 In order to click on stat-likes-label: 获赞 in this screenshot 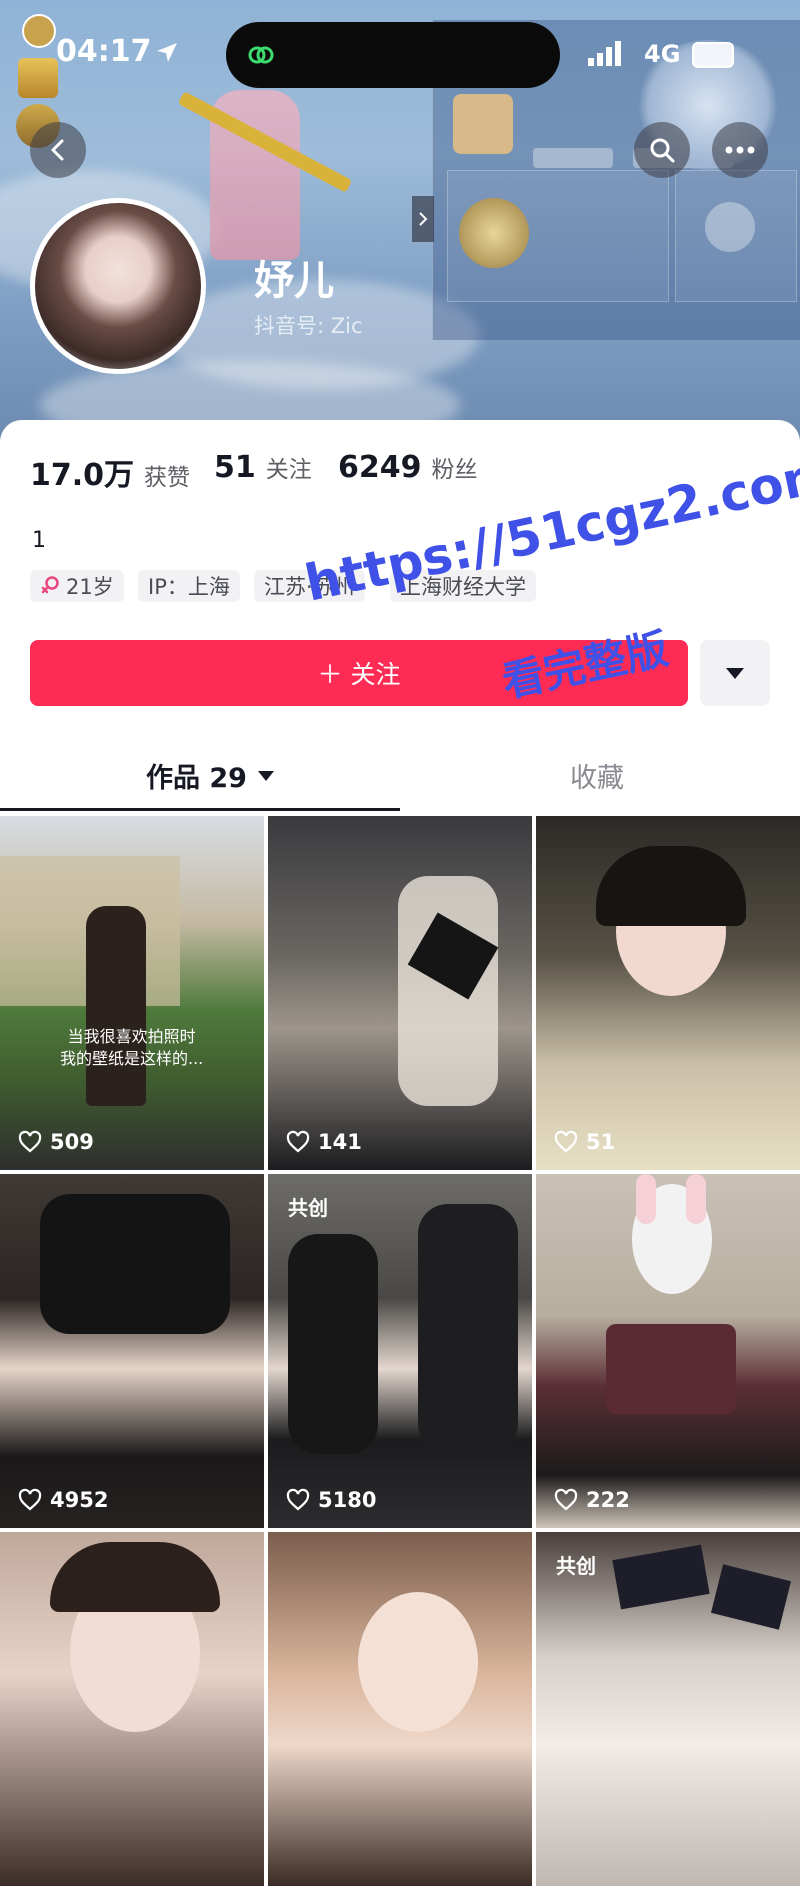, I will do `click(167, 478)`.